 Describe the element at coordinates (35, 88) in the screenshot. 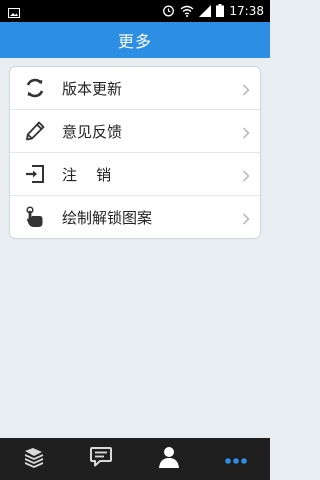

I see `refresh-icon` at that location.